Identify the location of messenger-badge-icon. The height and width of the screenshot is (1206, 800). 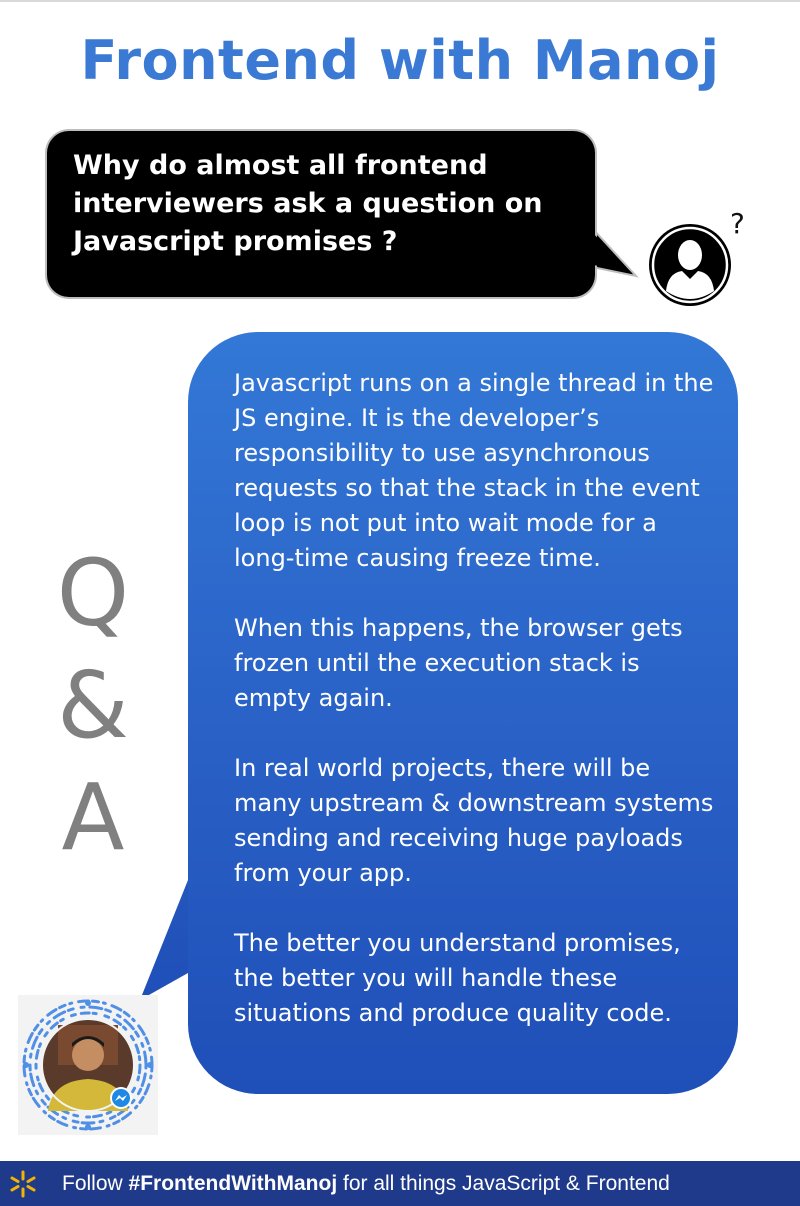
(121, 1098).